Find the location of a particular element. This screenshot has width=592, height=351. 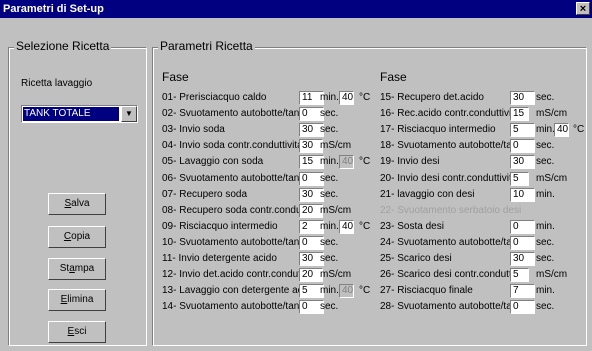

fase-row: 03- Invio soda 30 sec. is located at coordinates (267, 130).